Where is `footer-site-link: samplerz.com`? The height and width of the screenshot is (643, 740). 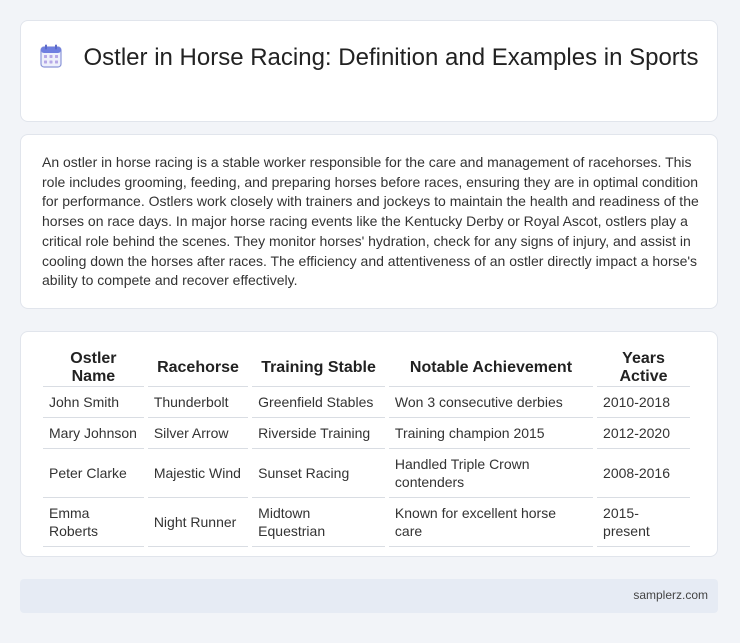
footer-site-link: samplerz.com is located at coordinates (670, 595).